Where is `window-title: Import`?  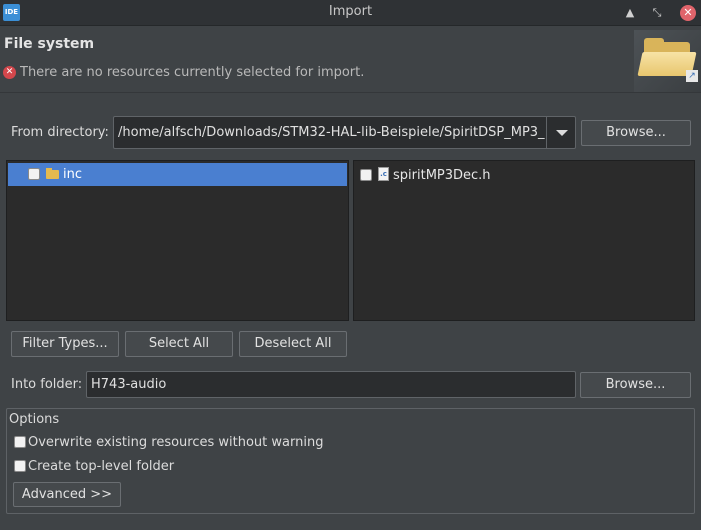 window-title: Import is located at coordinates (350, 11).